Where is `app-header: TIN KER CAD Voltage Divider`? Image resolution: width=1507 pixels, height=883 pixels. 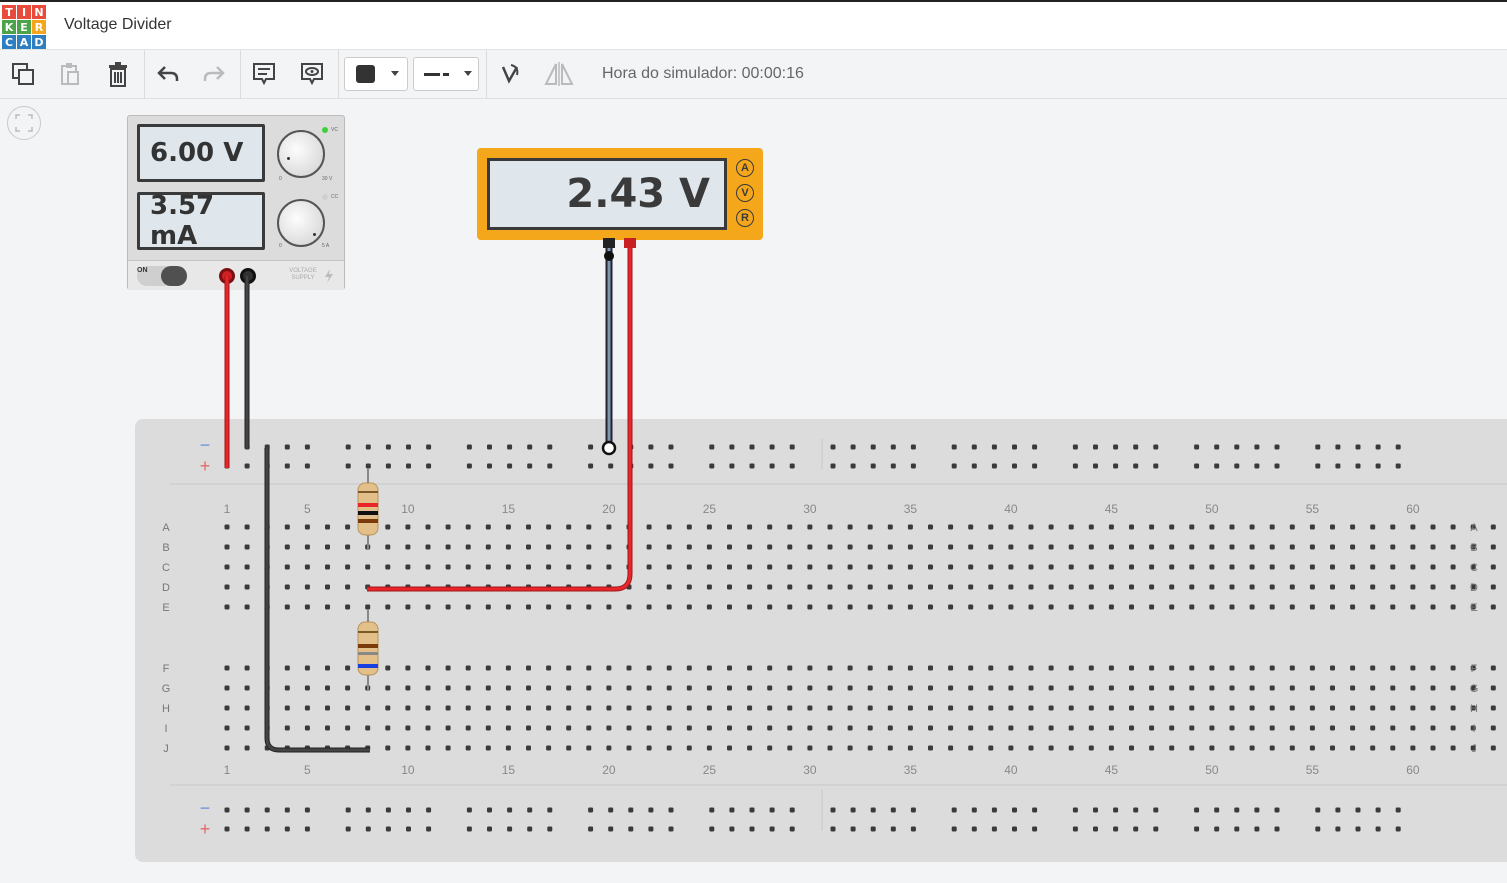
app-header: TIN KER CAD Voltage Divider is located at coordinates (753, 25).